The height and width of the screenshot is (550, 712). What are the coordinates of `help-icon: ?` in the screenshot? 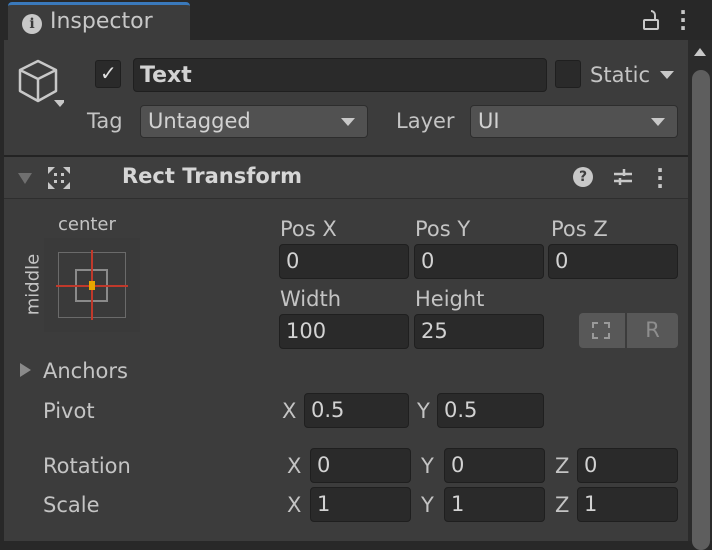 It's located at (583, 177).